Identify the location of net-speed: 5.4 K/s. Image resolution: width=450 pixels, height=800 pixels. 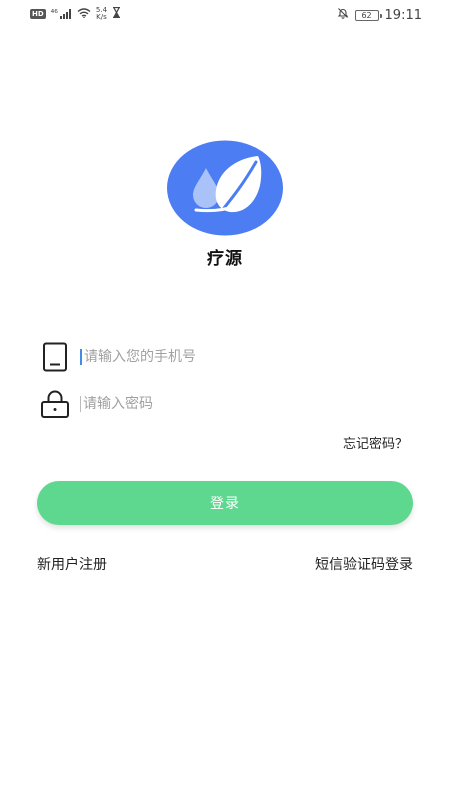
(101, 14).